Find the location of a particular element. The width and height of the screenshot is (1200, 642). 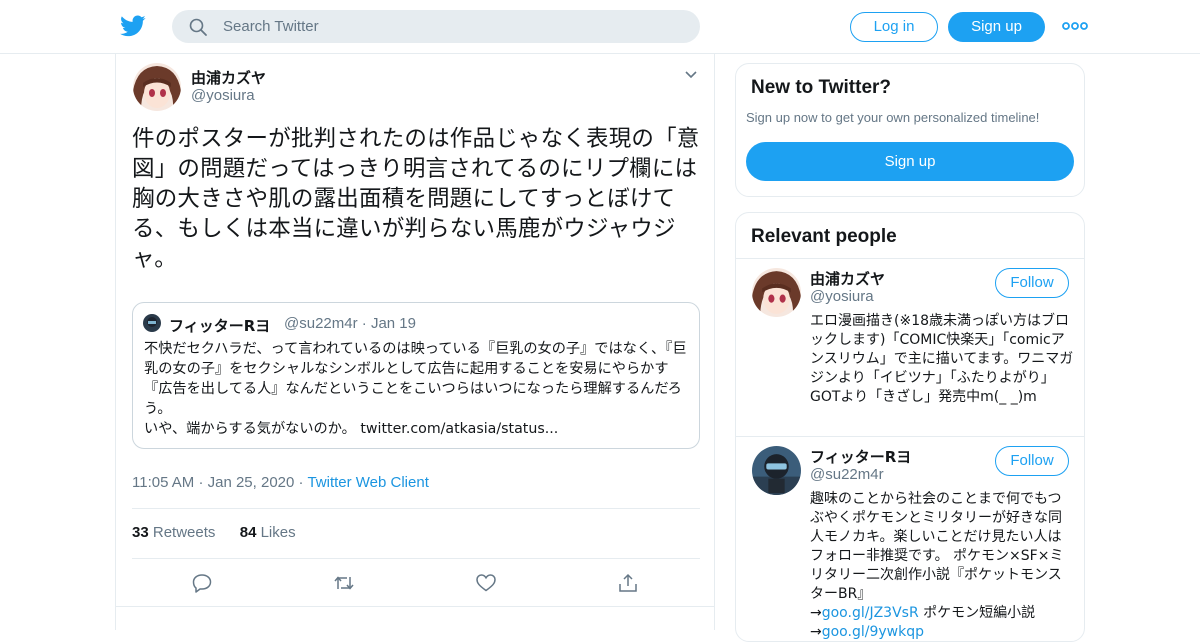

tweet-client-link: Twitter Web Client is located at coordinates (367, 482).